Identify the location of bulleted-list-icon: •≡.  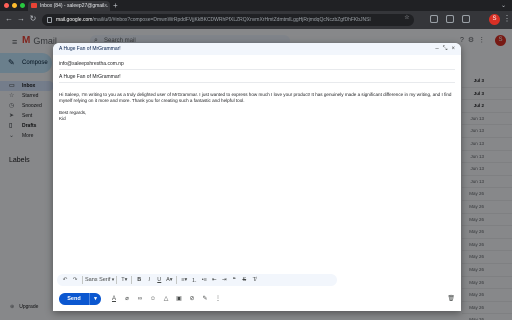
(204, 280).